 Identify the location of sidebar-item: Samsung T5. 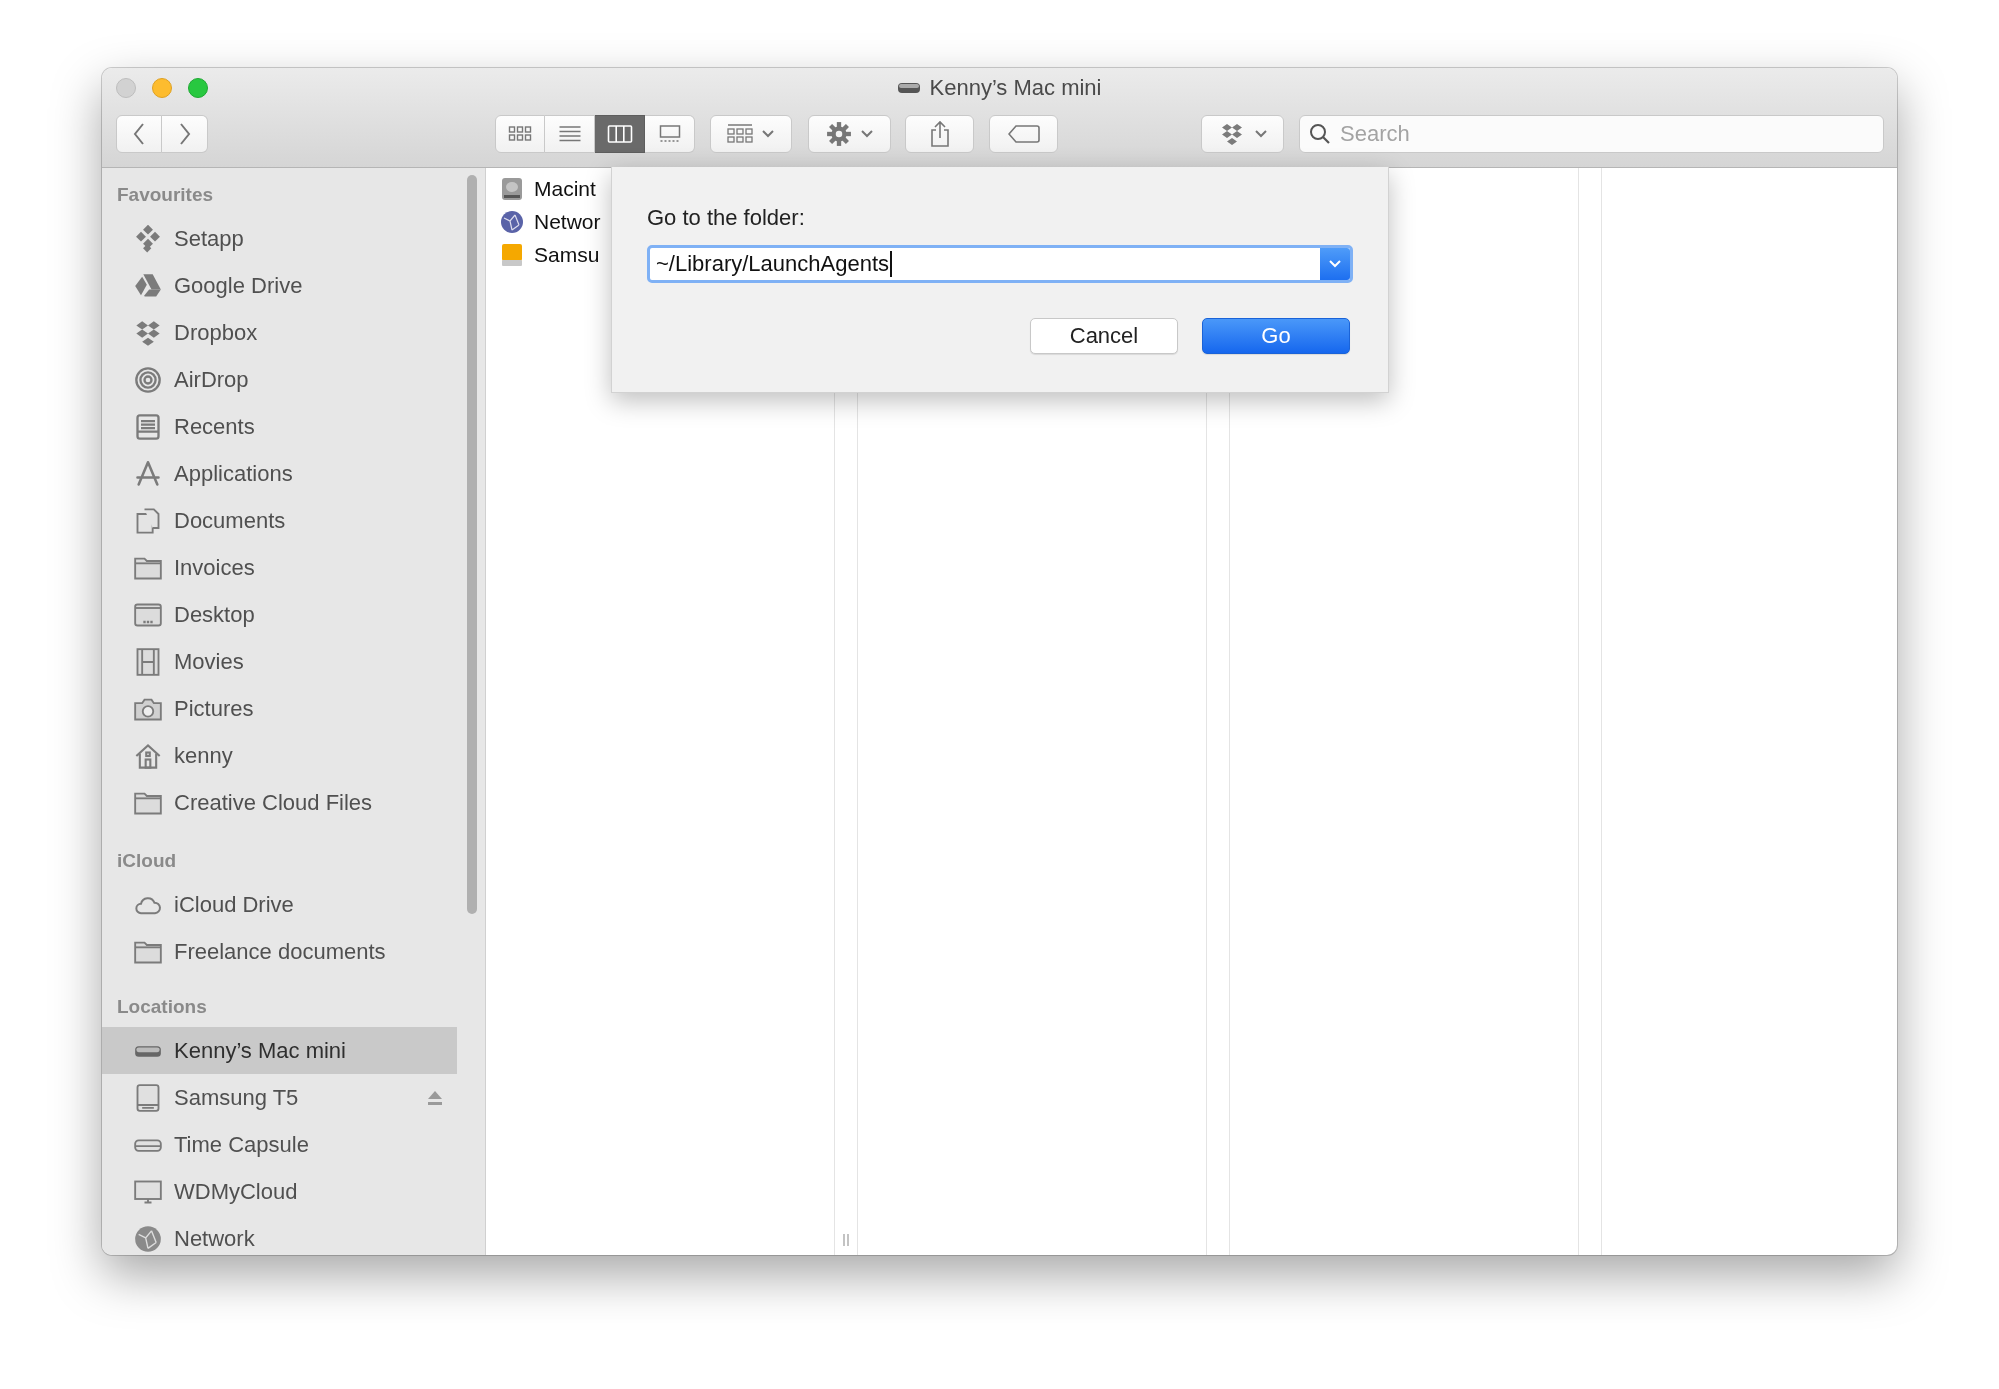
(279, 1097).